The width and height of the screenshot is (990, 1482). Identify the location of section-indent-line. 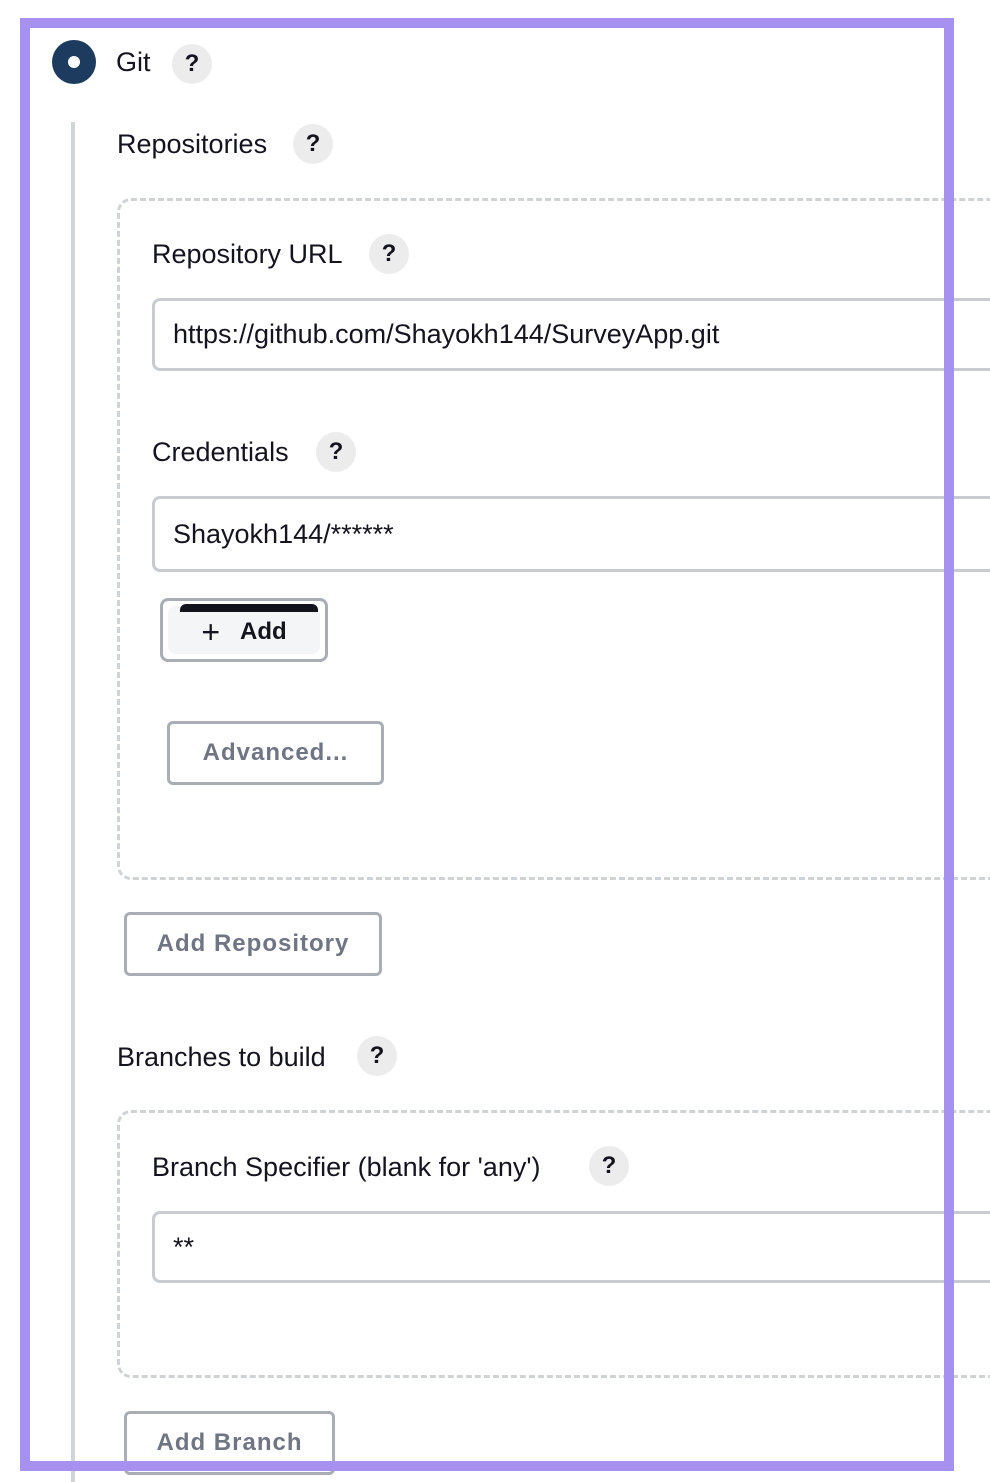
(73, 802).